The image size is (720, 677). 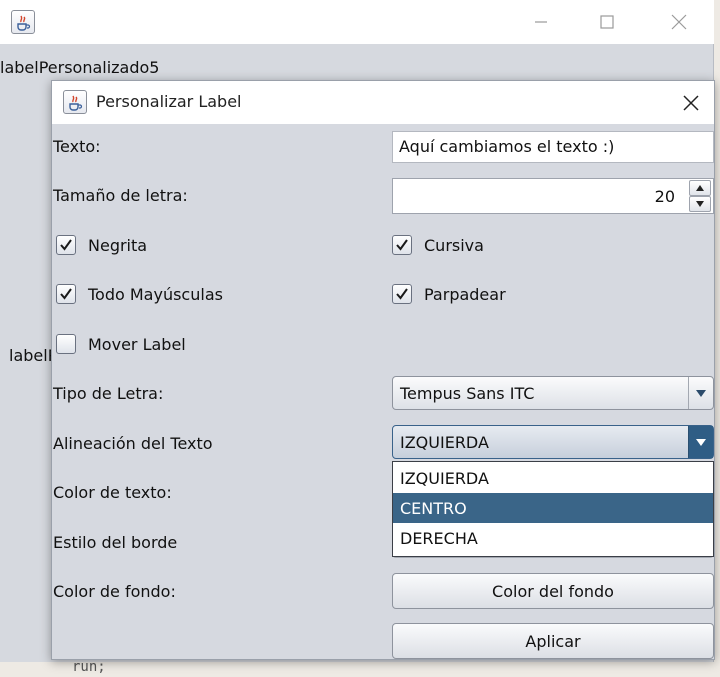 I want to click on alineacion-dropdown-list: IZQUIERDA CENTRO DERECHA, so click(x=553, y=509).